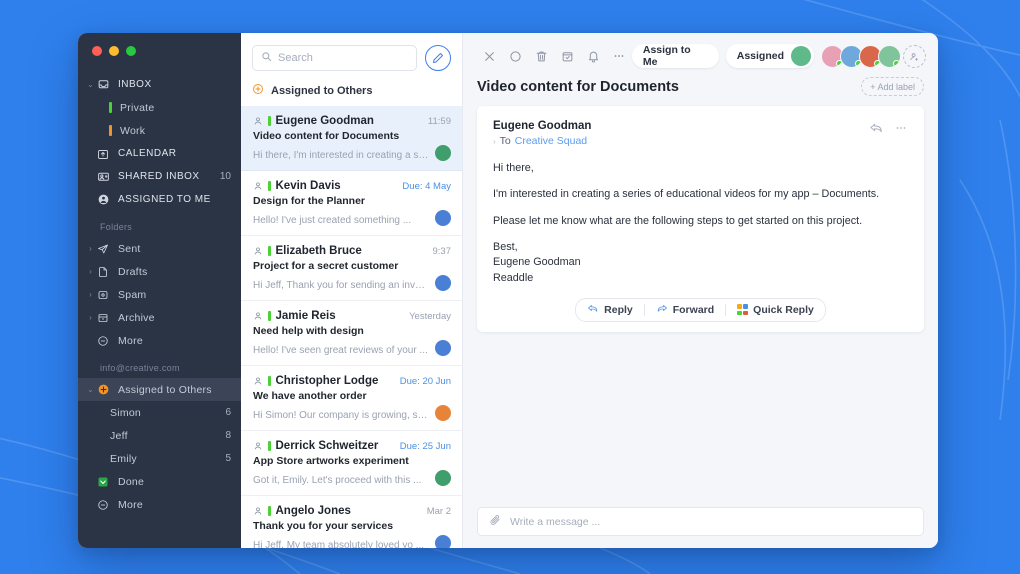 This screenshot has height=574, width=1020. Describe the element at coordinates (159, 294) in the screenshot. I see `sidebar-item-spam: › Spam` at that location.